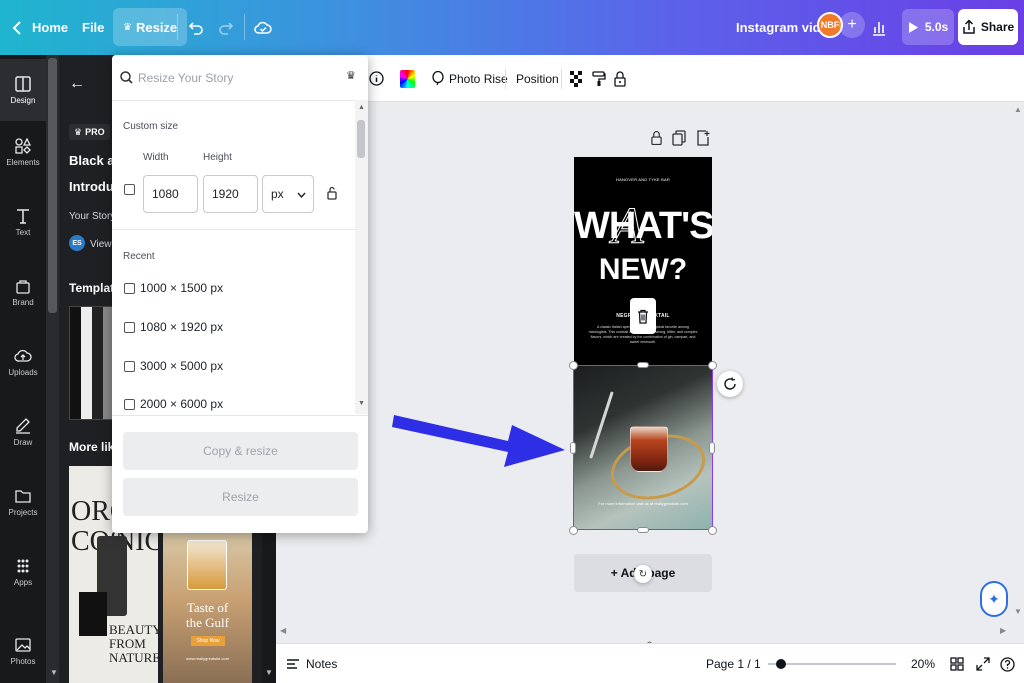 Image resolution: width=1024 pixels, height=683 pixels. What do you see at coordinates (1007, 663) in the screenshot?
I see `help-button` at bounding box center [1007, 663].